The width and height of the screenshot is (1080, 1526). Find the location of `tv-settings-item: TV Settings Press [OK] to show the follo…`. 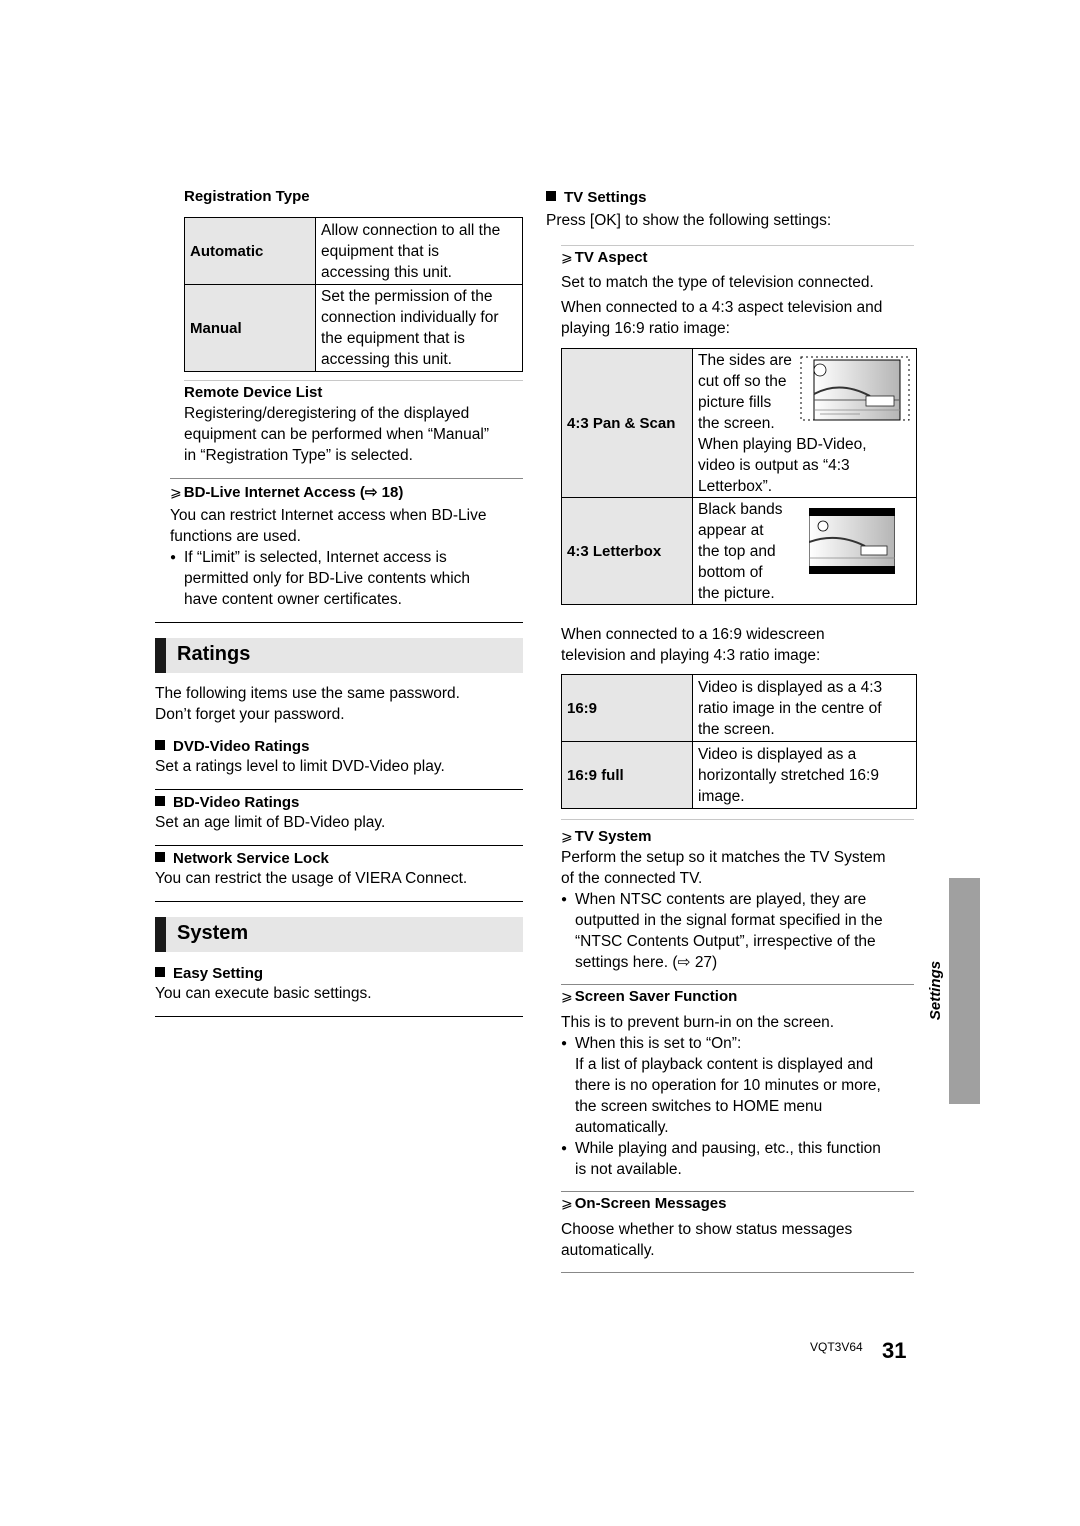

tv-settings-item: TV Settings Press [OK] to show the follo… is located at coordinates (688, 209).